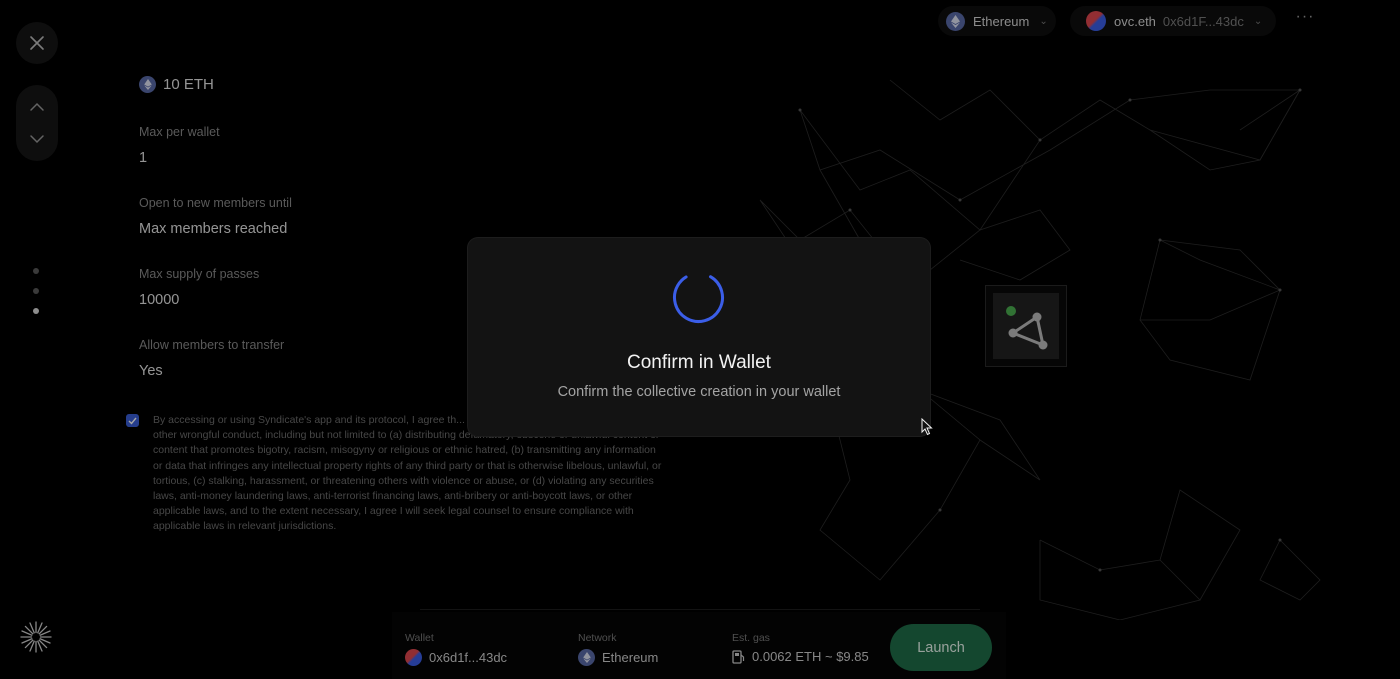 This screenshot has height=679, width=1400. Describe the element at coordinates (699, 362) in the screenshot. I see `modal-title: Confirm in Wallet` at that location.